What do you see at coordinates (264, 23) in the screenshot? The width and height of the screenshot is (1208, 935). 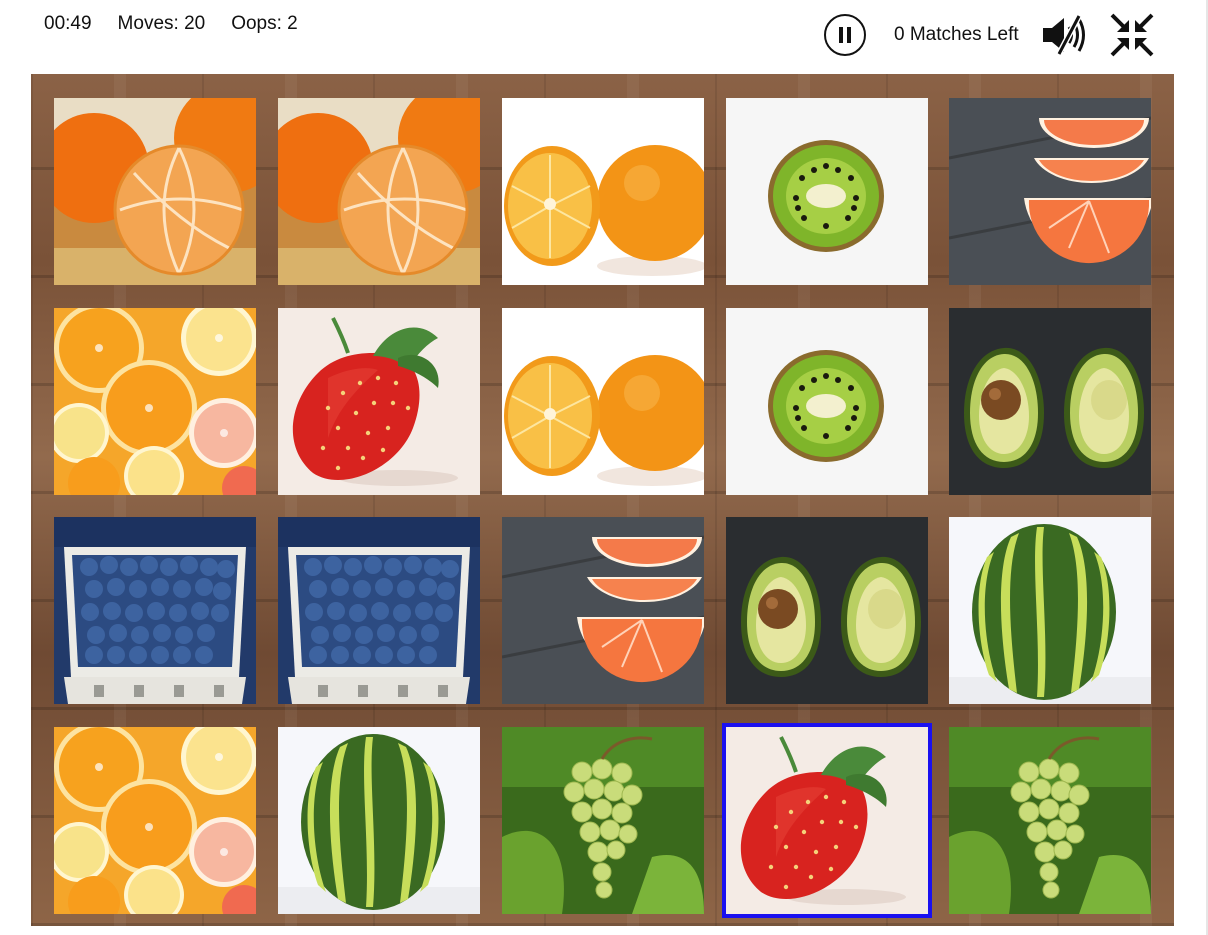 I see `oops-counter: Oops: 2` at bounding box center [264, 23].